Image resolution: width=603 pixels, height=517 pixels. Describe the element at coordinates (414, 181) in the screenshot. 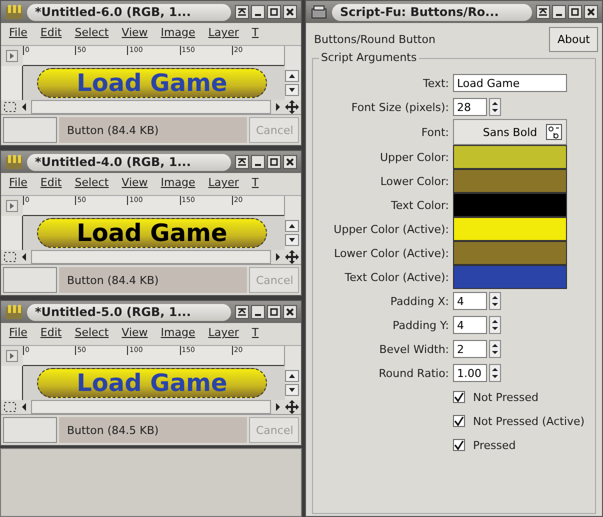

I see `field-label: Lower Color:` at that location.